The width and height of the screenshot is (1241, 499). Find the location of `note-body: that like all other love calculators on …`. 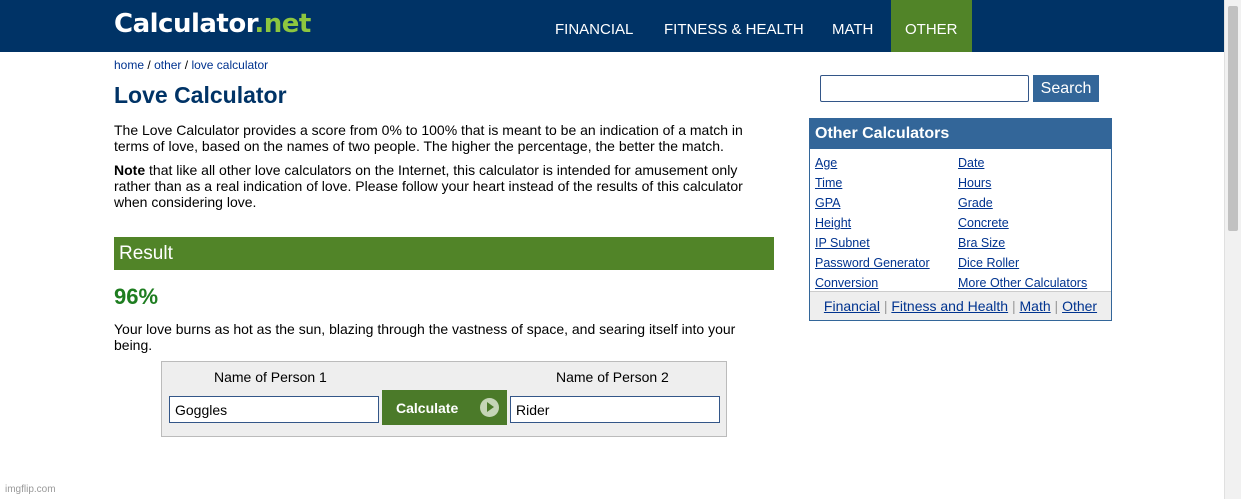

note-body: that like all other love calculators on … is located at coordinates (428, 186).